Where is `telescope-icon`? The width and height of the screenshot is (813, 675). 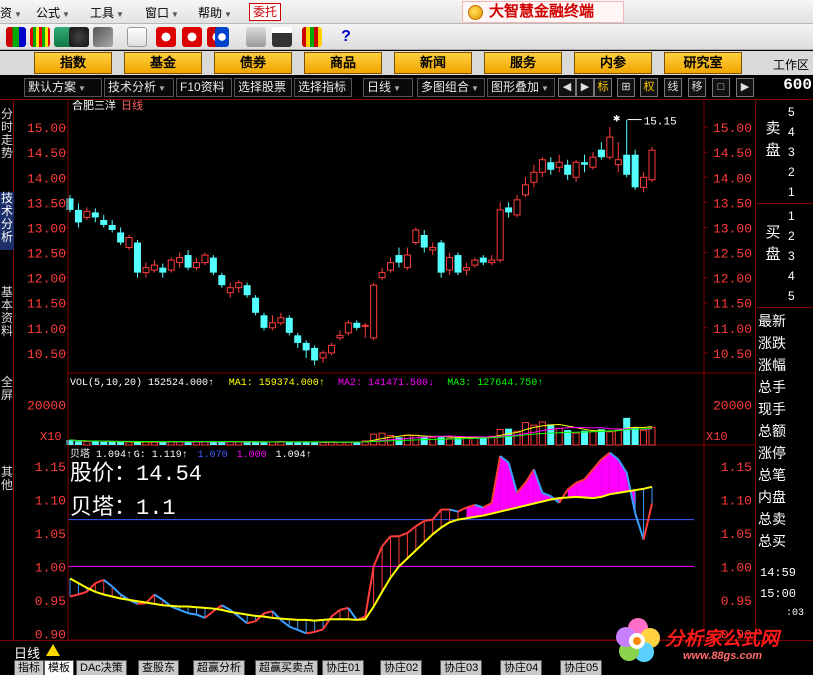 telescope-icon is located at coordinates (103, 37).